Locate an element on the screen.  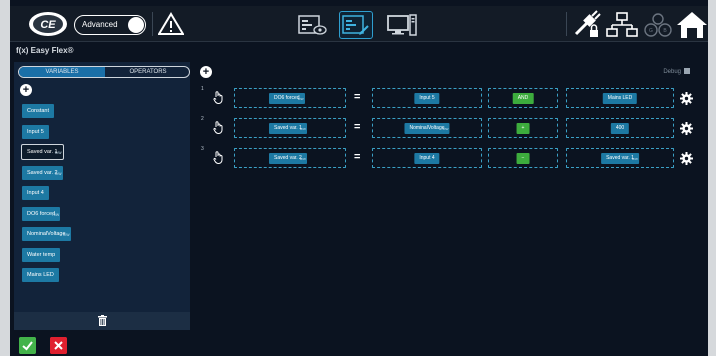
left-operand-slot: Input 4 is located at coordinates (427, 158).